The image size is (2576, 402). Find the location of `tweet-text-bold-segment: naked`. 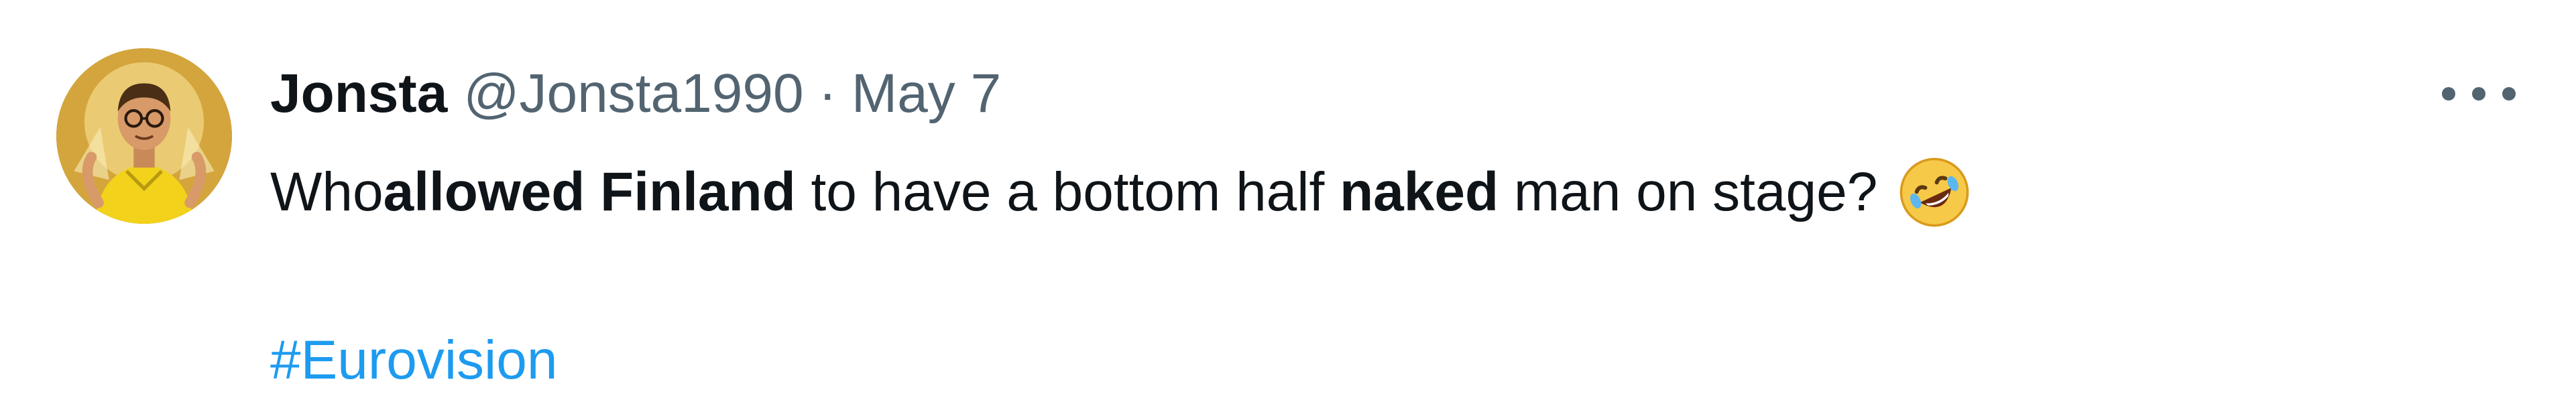

tweet-text-bold-segment: naked is located at coordinates (1419, 192).